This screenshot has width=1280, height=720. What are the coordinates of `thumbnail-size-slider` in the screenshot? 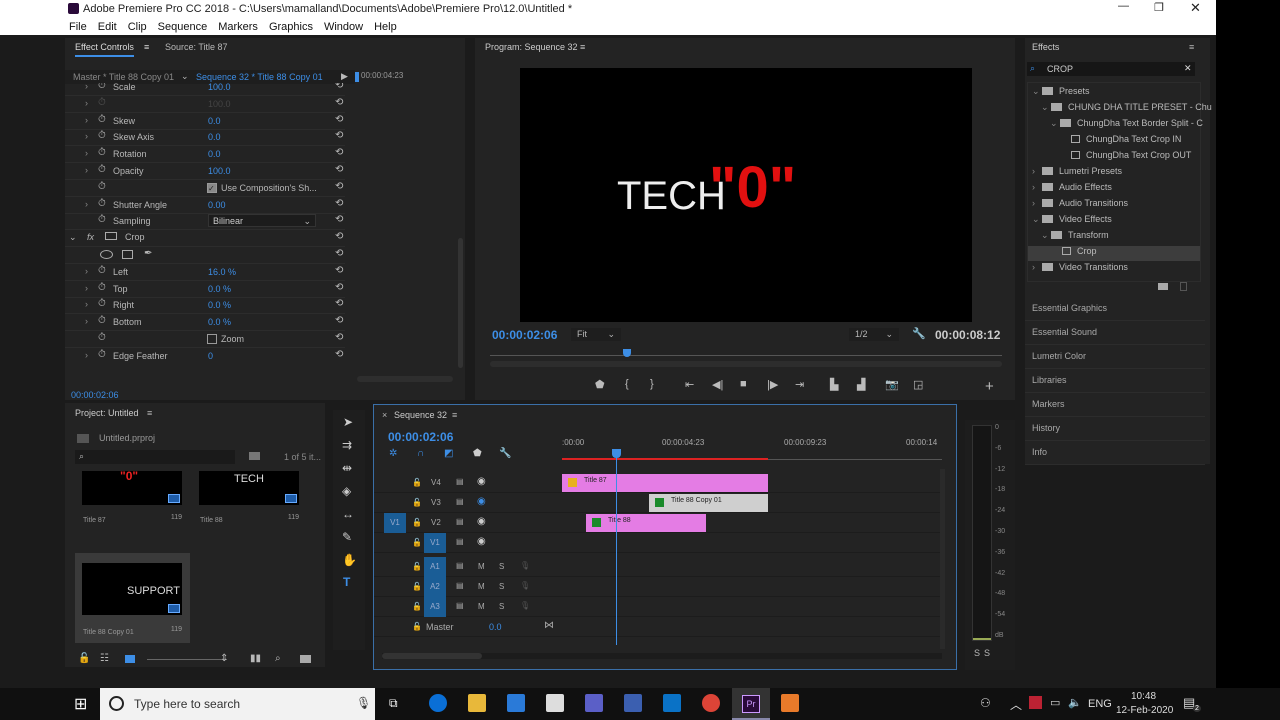 It's located at (187, 659).